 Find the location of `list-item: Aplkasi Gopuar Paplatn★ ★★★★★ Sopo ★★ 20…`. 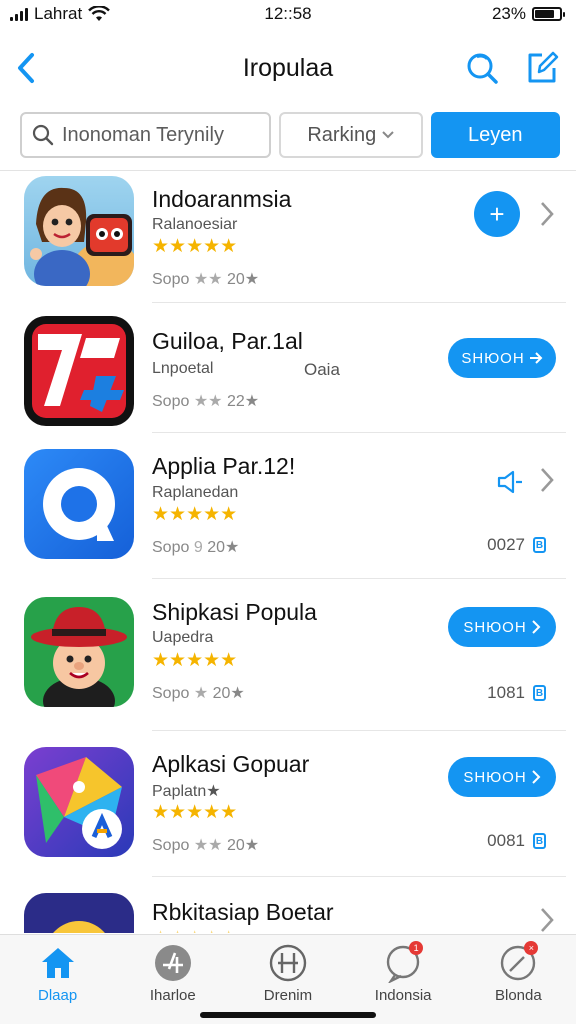

list-item: Aplkasi Gopuar Paplatn★ ★★★★★ Sopo ★★ 20… is located at coordinates (288, 804).